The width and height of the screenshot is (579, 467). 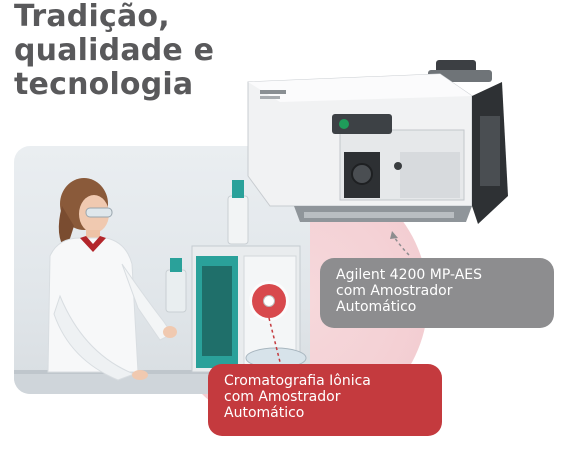 I want to click on callout-mp-aes-line-1: Agilent 4200 MP-AES, so click(x=409, y=275).